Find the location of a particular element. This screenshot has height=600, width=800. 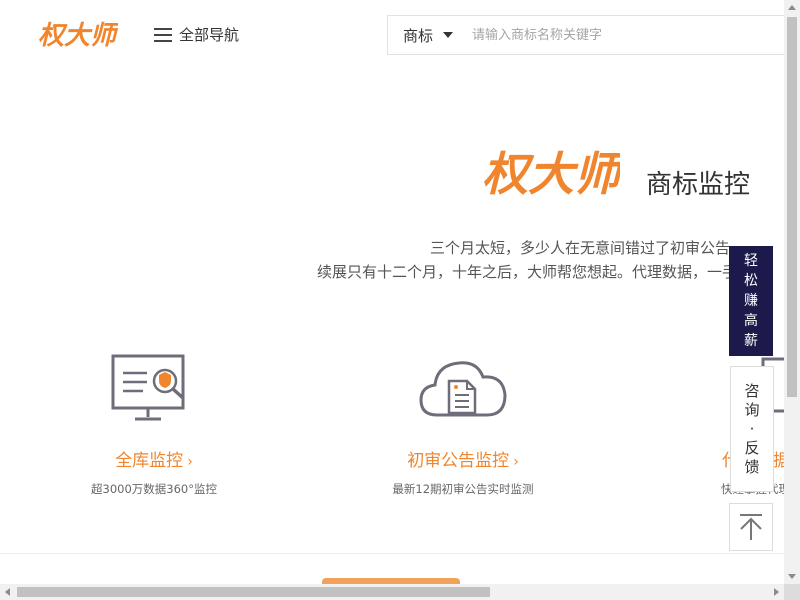

feature-subtitle: 最新12期初审公告实时监测 is located at coordinates (463, 489).